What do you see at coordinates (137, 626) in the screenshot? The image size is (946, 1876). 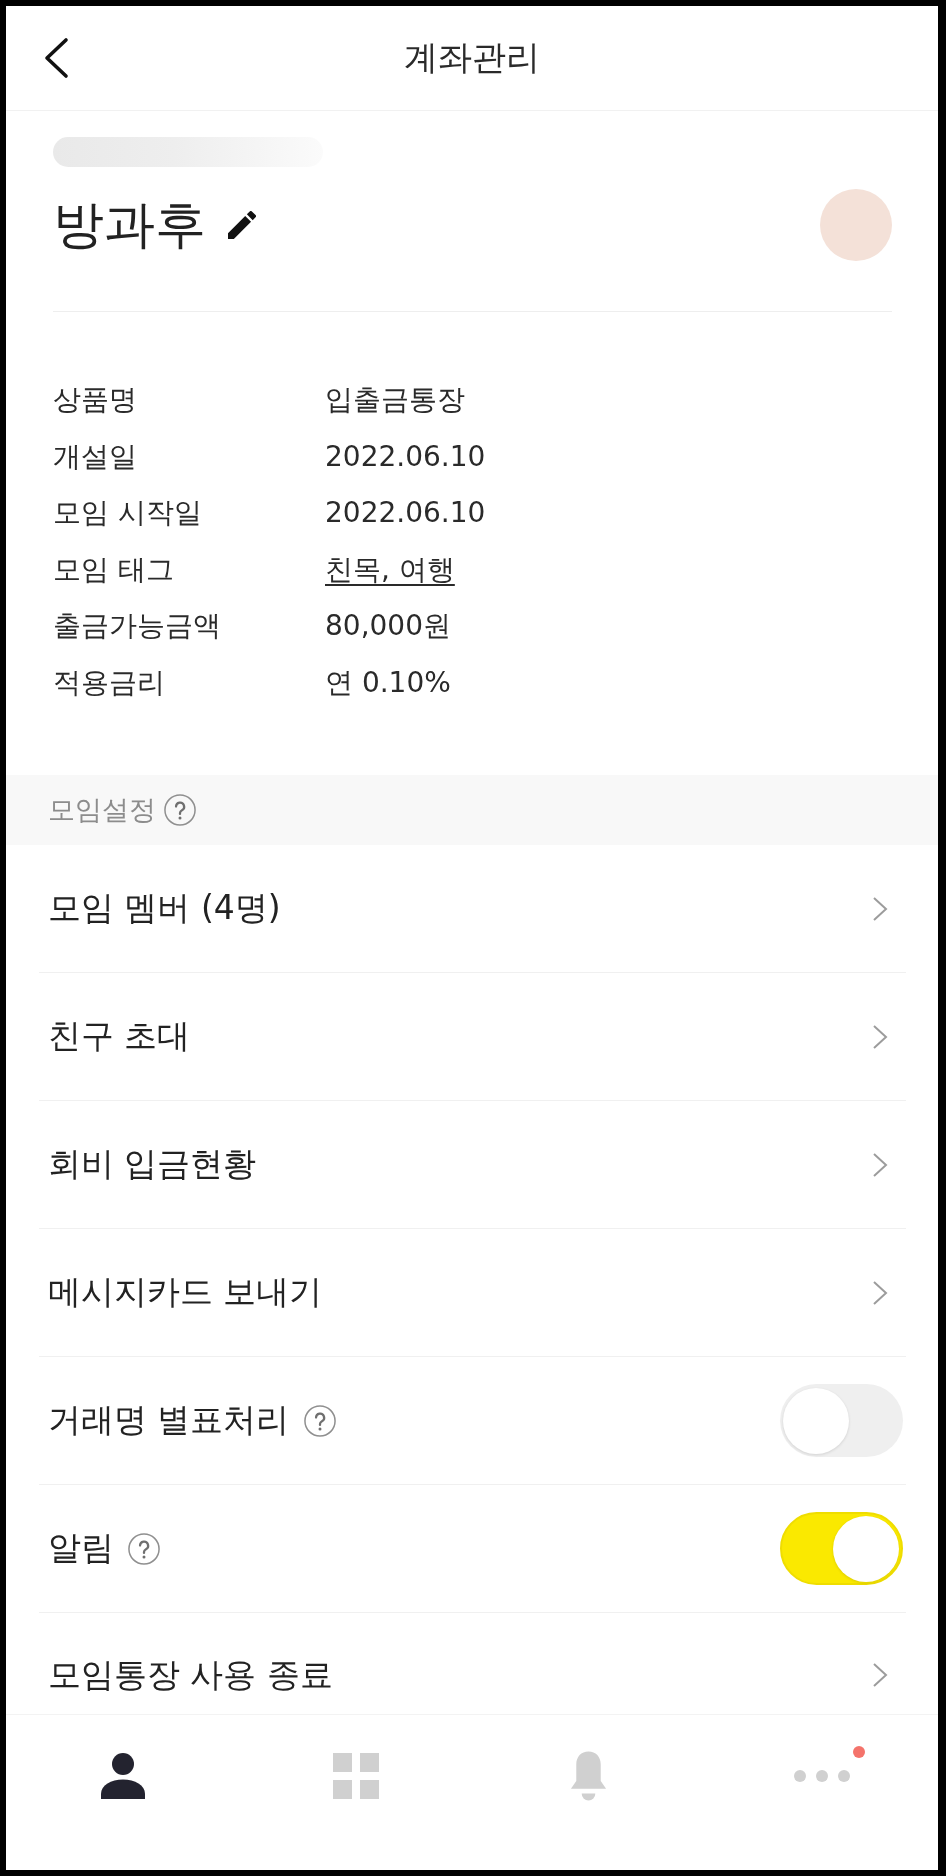 I see `detail-label: 출금가능금액` at bounding box center [137, 626].